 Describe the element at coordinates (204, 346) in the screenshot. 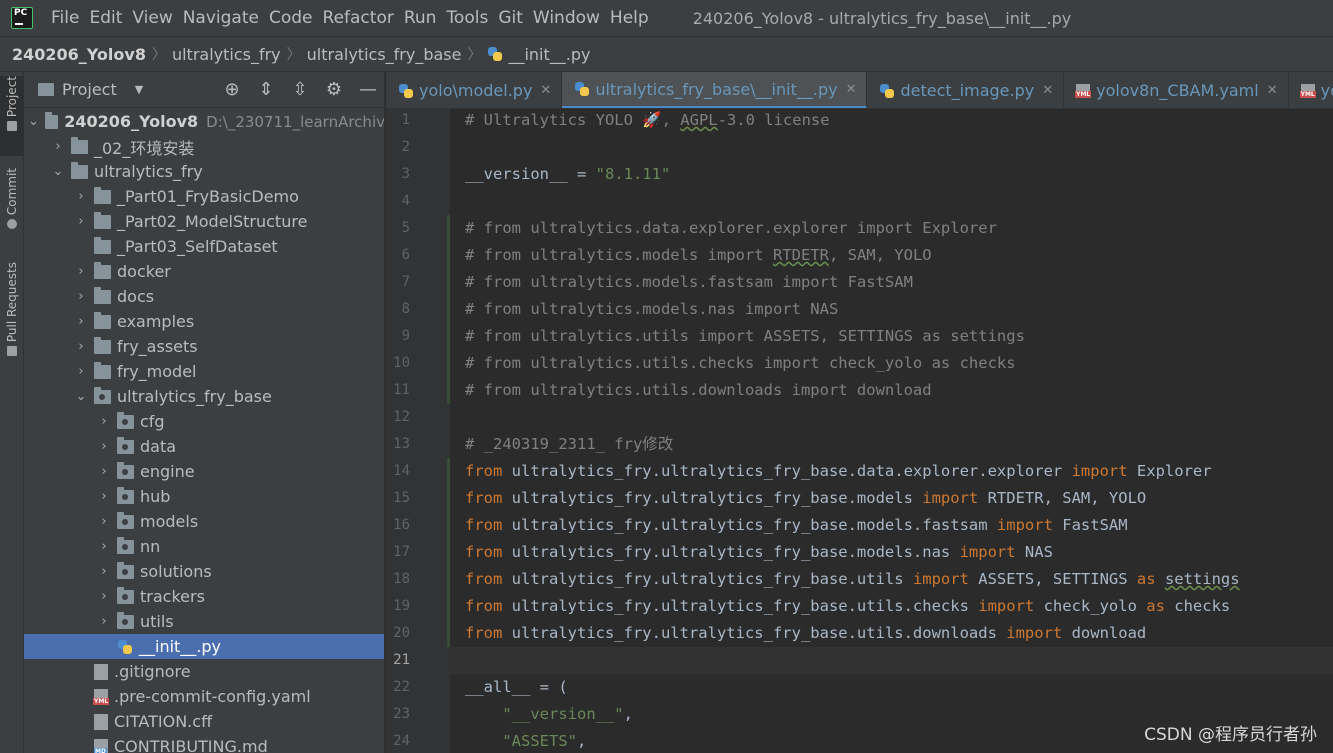

I see `tree-item: › fry_assets` at that location.